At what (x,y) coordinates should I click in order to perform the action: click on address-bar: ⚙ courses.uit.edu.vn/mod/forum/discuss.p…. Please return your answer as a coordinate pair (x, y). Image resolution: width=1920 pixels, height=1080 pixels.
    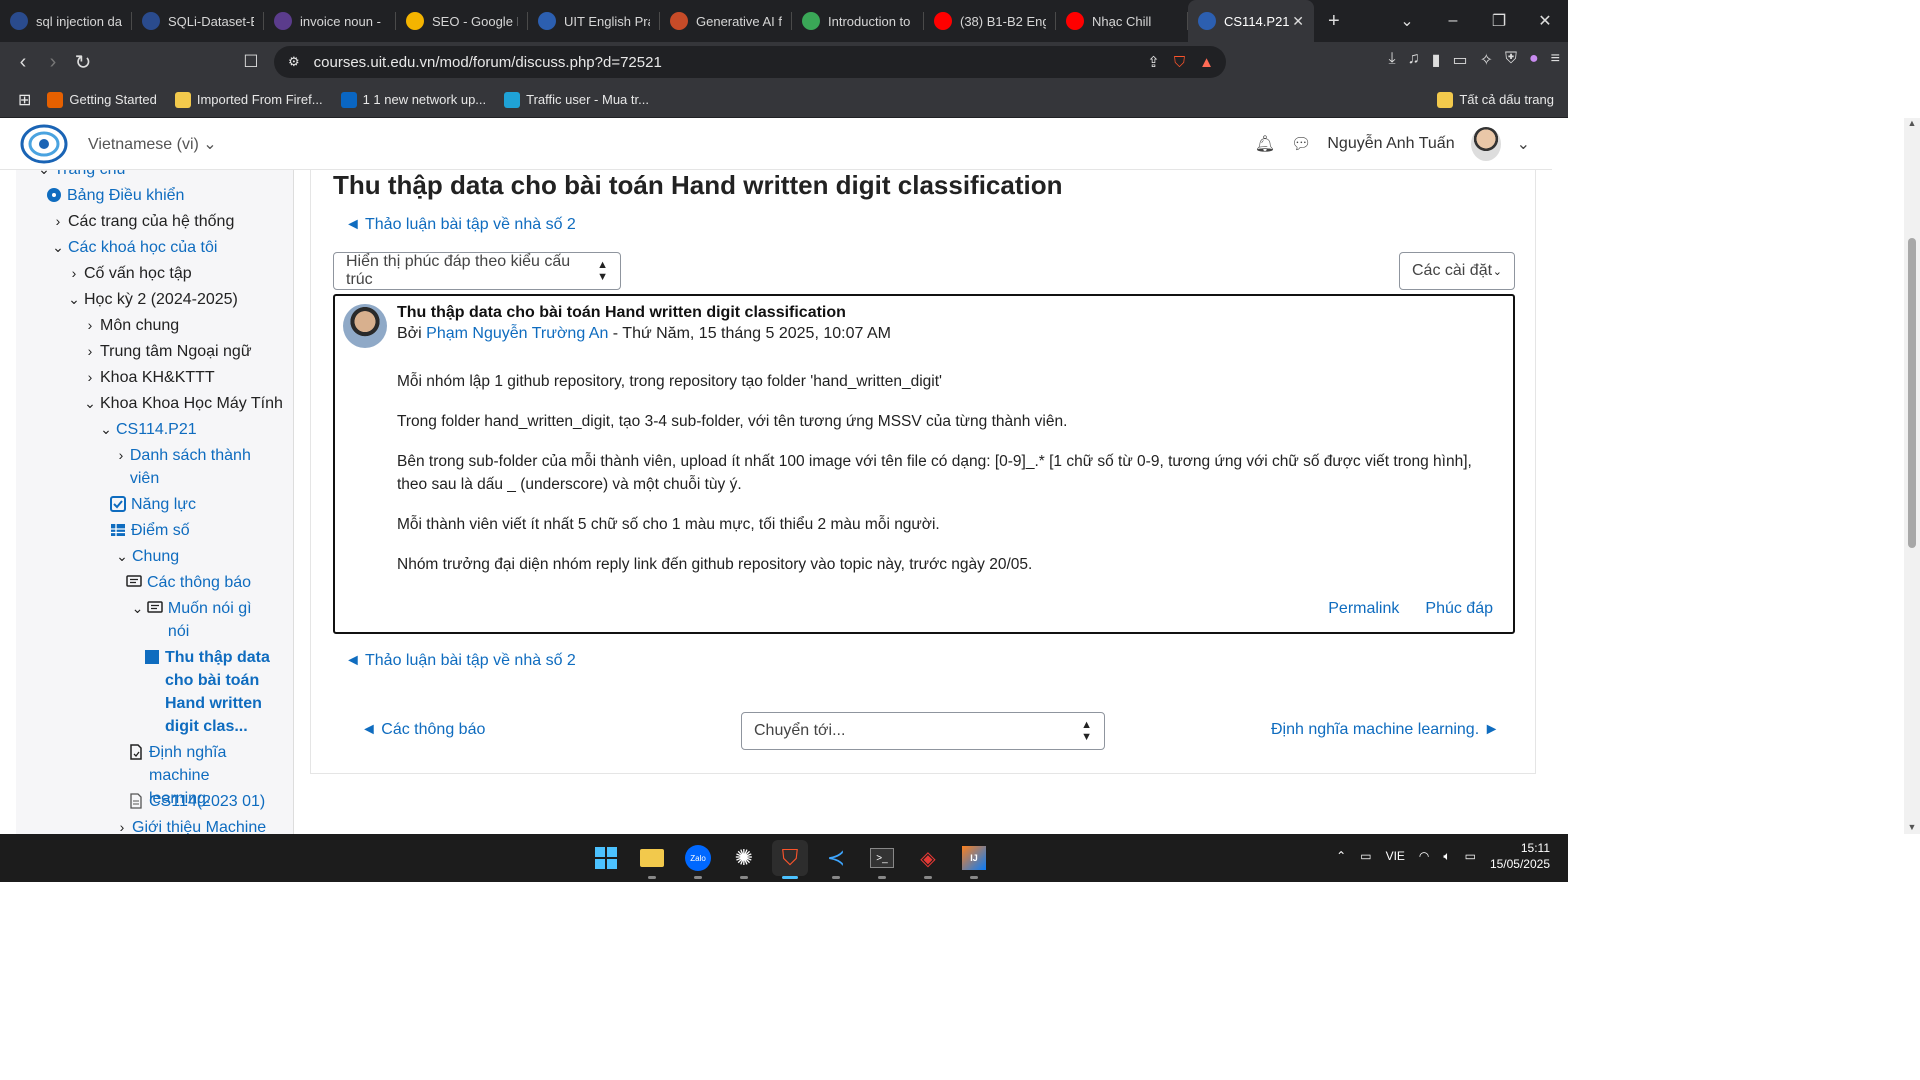
    Looking at the image, I should click on (750, 62).